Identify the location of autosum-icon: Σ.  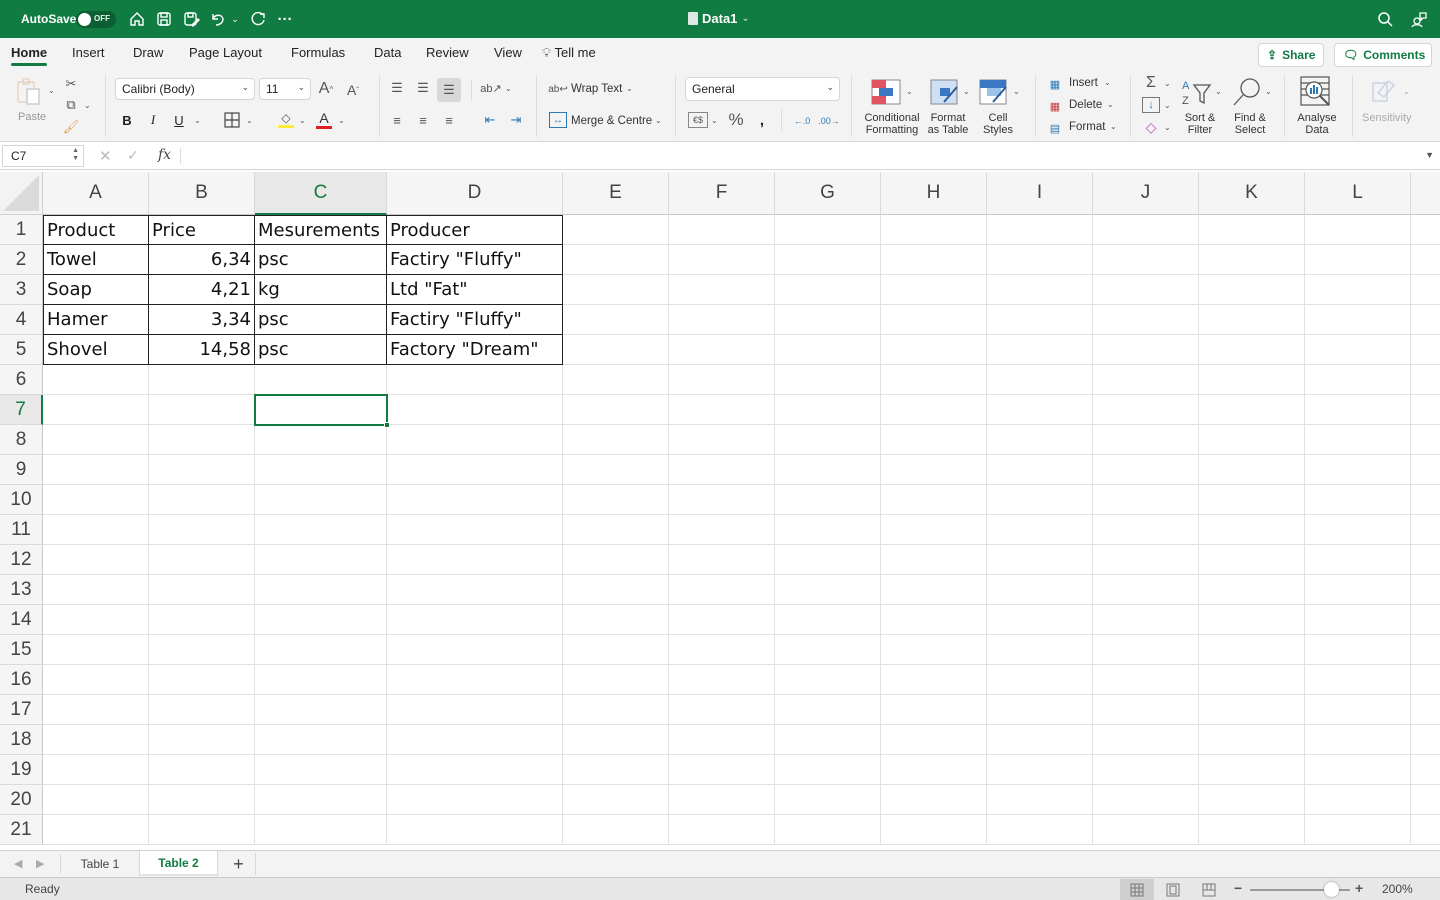
(1151, 83).